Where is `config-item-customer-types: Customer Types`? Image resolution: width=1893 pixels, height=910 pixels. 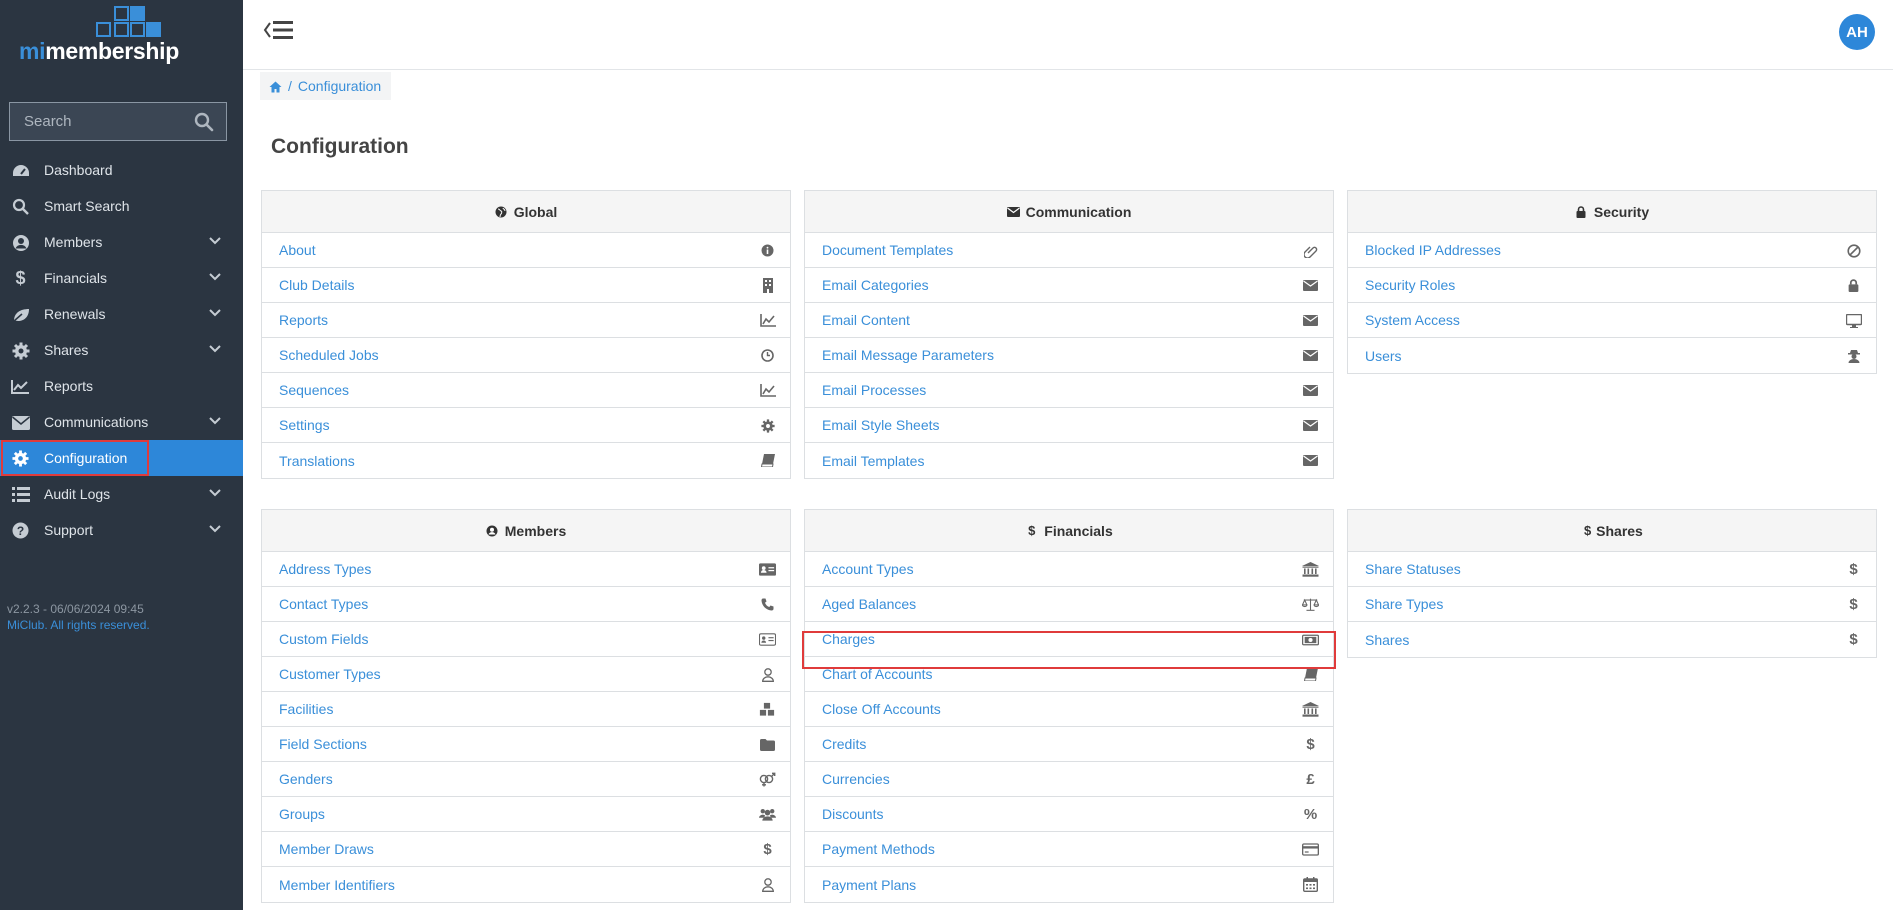 config-item-customer-types: Customer Types is located at coordinates (526, 674).